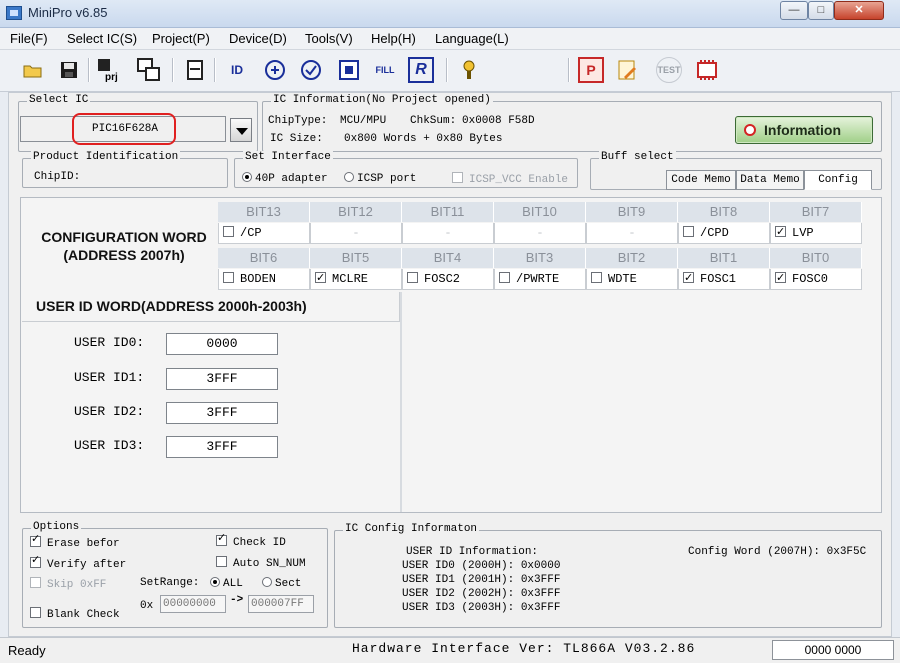  Describe the element at coordinates (222, 447) in the screenshot. I see `user-id3-input: 3FFF` at that location.